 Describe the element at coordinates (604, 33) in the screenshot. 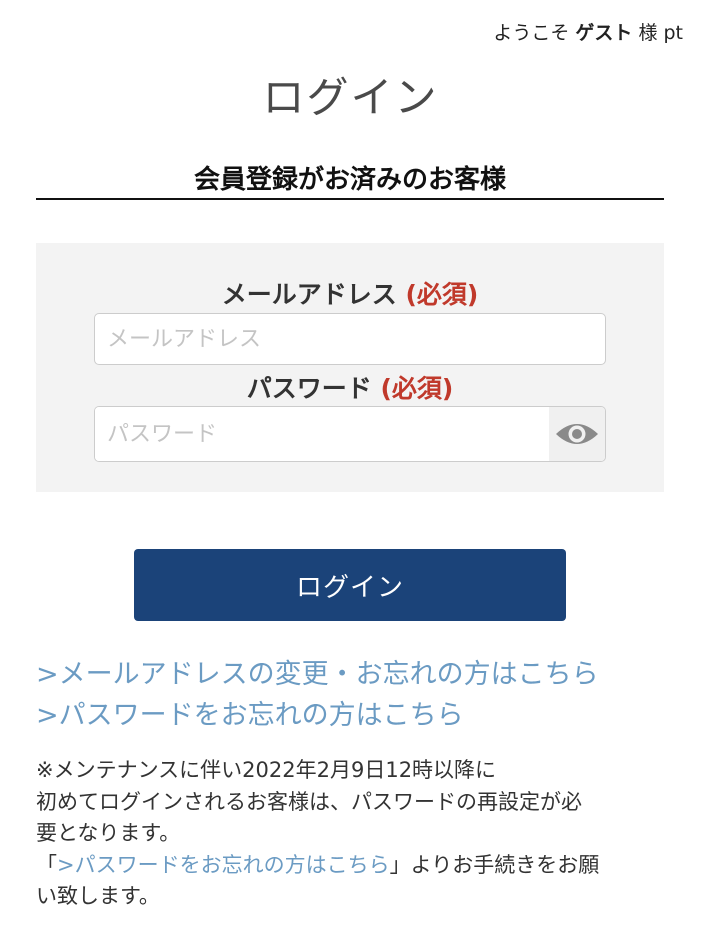

I see `guest-name: ゲスト` at that location.